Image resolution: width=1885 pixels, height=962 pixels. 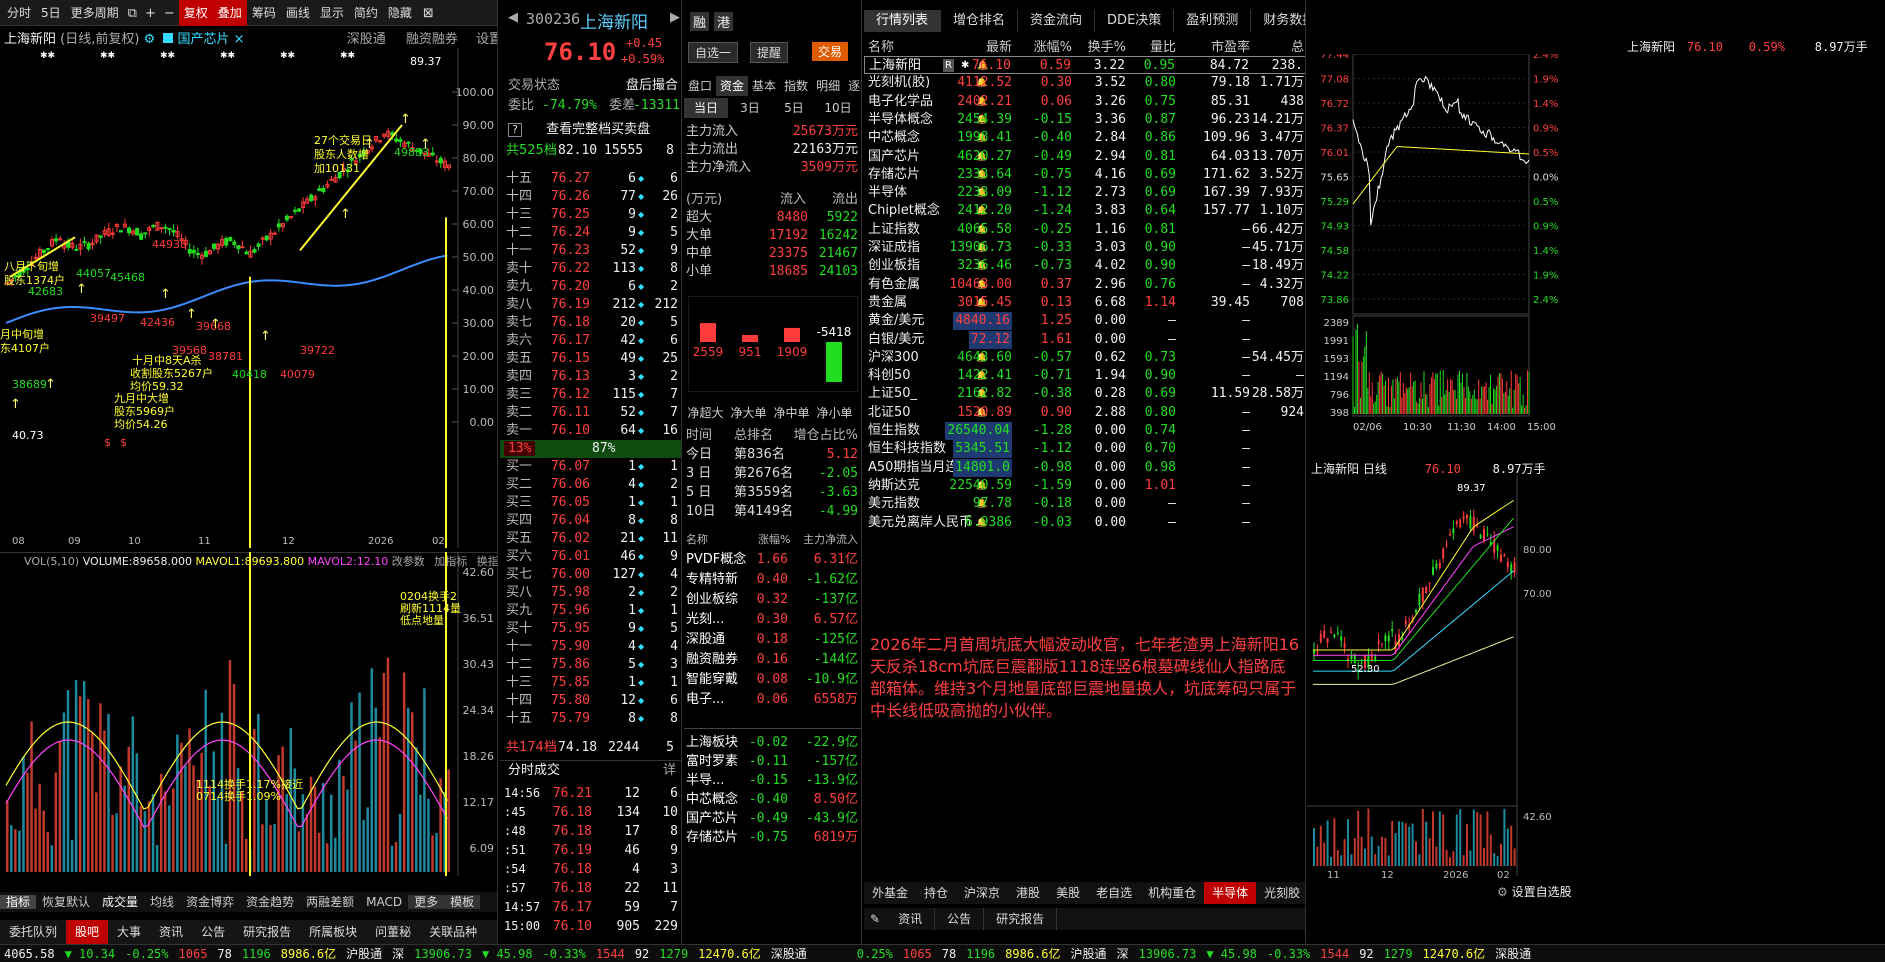 What do you see at coordinates (400, 13) in the screenshot?
I see `toolbar-btn-9: 隐藏` at bounding box center [400, 13].